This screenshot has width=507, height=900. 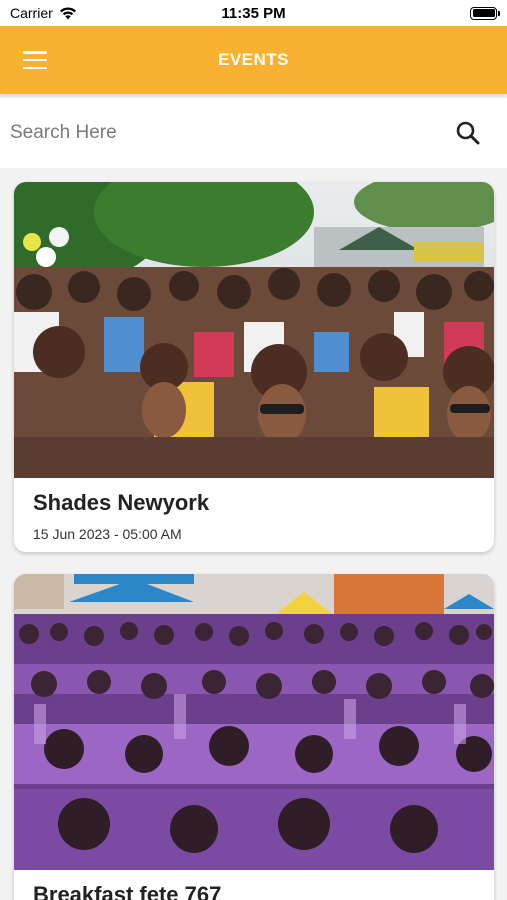 I want to click on app-header: EVENTS, so click(x=253, y=60).